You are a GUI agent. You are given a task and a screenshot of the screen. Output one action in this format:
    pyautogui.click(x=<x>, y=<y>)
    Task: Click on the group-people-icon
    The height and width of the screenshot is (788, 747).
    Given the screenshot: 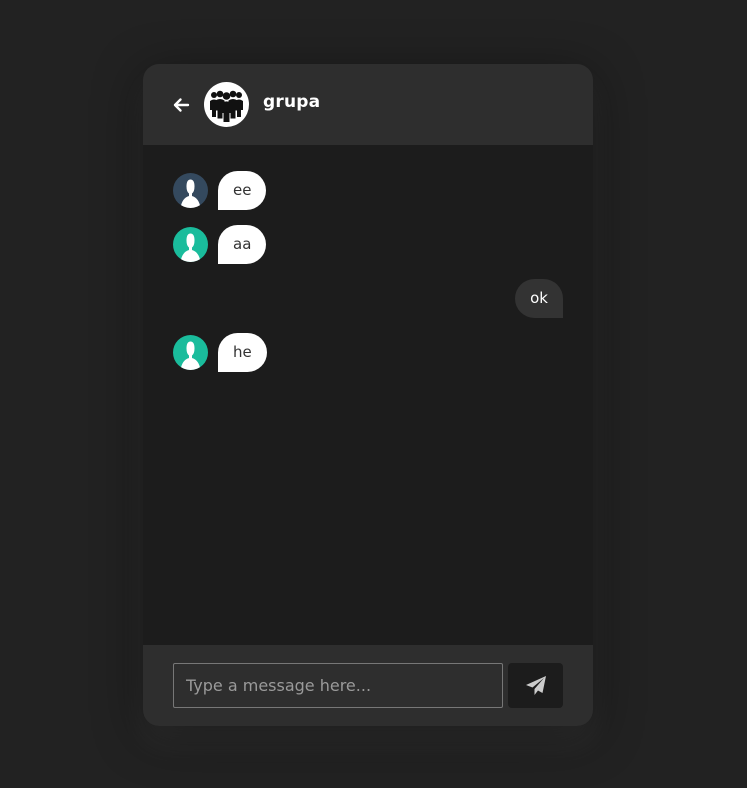 What is the action you would take?
    pyautogui.click(x=226, y=106)
    